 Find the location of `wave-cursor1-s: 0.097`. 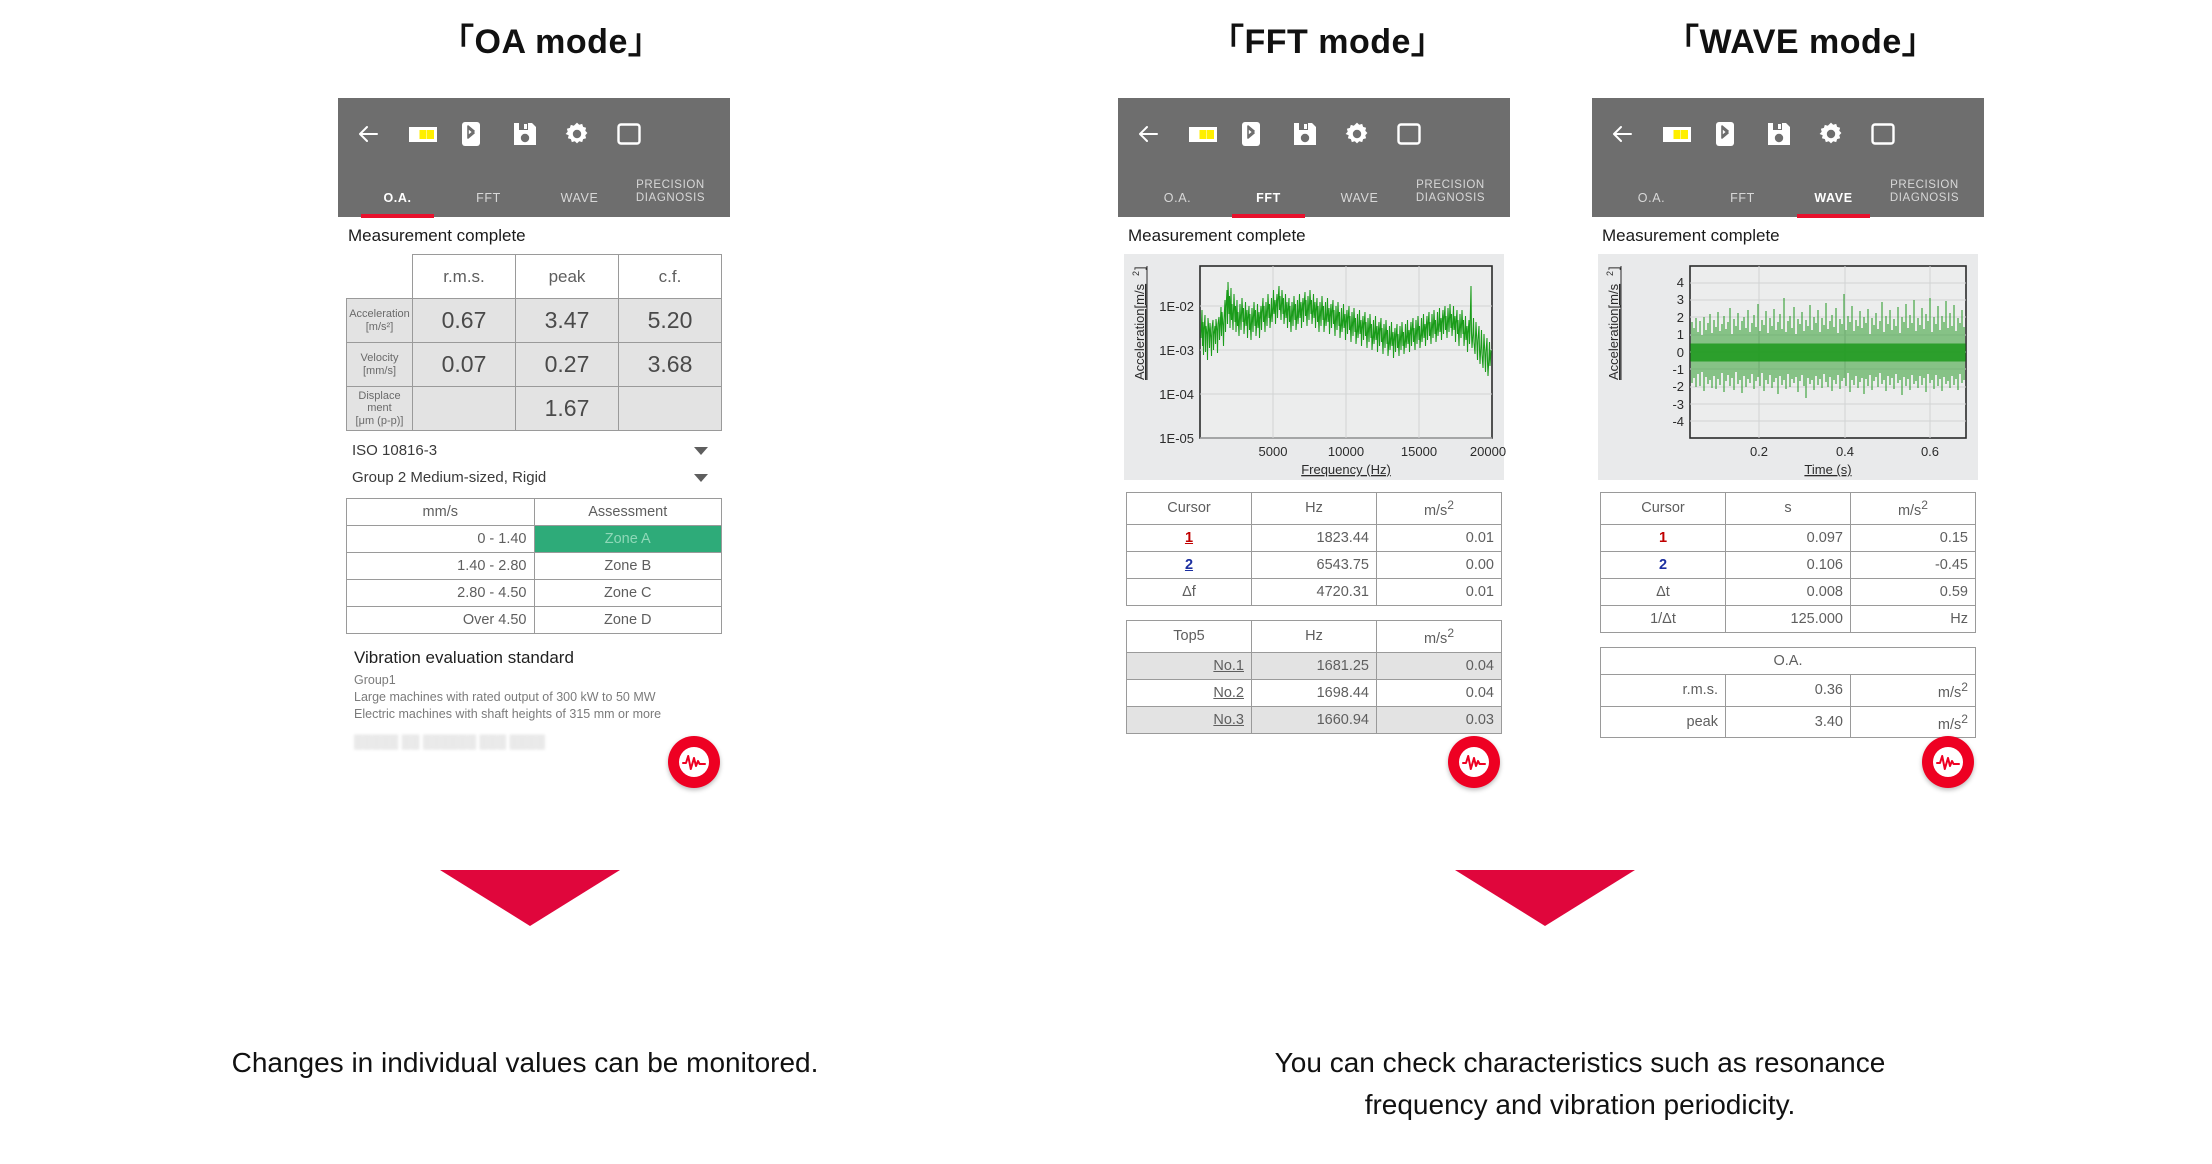

wave-cursor1-s: 0.097 is located at coordinates (1787, 537).